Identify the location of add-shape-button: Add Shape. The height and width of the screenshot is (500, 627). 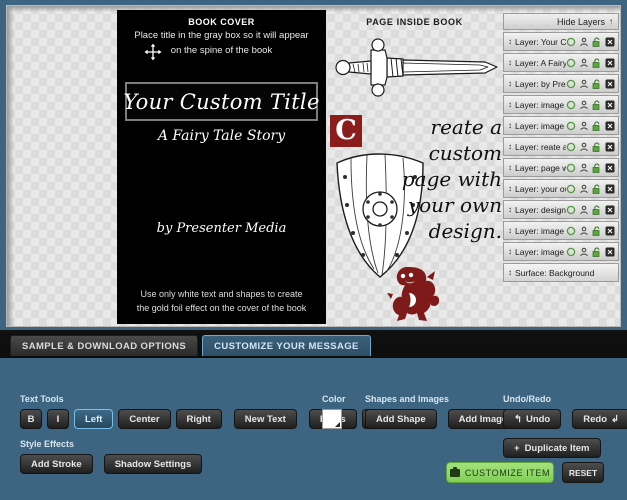
(401, 419).